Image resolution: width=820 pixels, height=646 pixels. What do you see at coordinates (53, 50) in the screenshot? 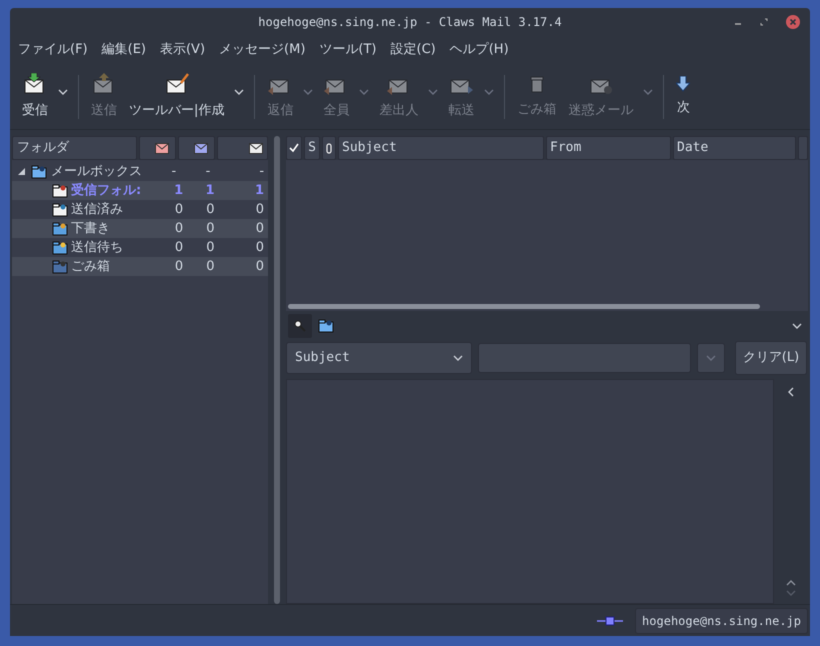
I see `menu-item: ファイル(F)` at bounding box center [53, 50].